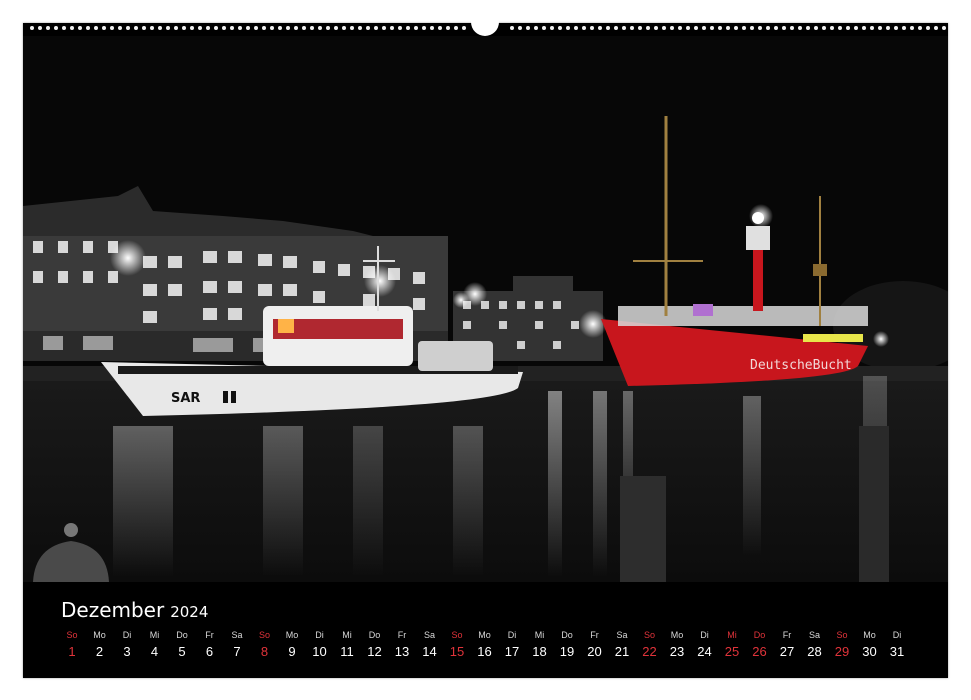 The width and height of the screenshot is (971, 700). I want to click on day-number: 17, so click(512, 651).